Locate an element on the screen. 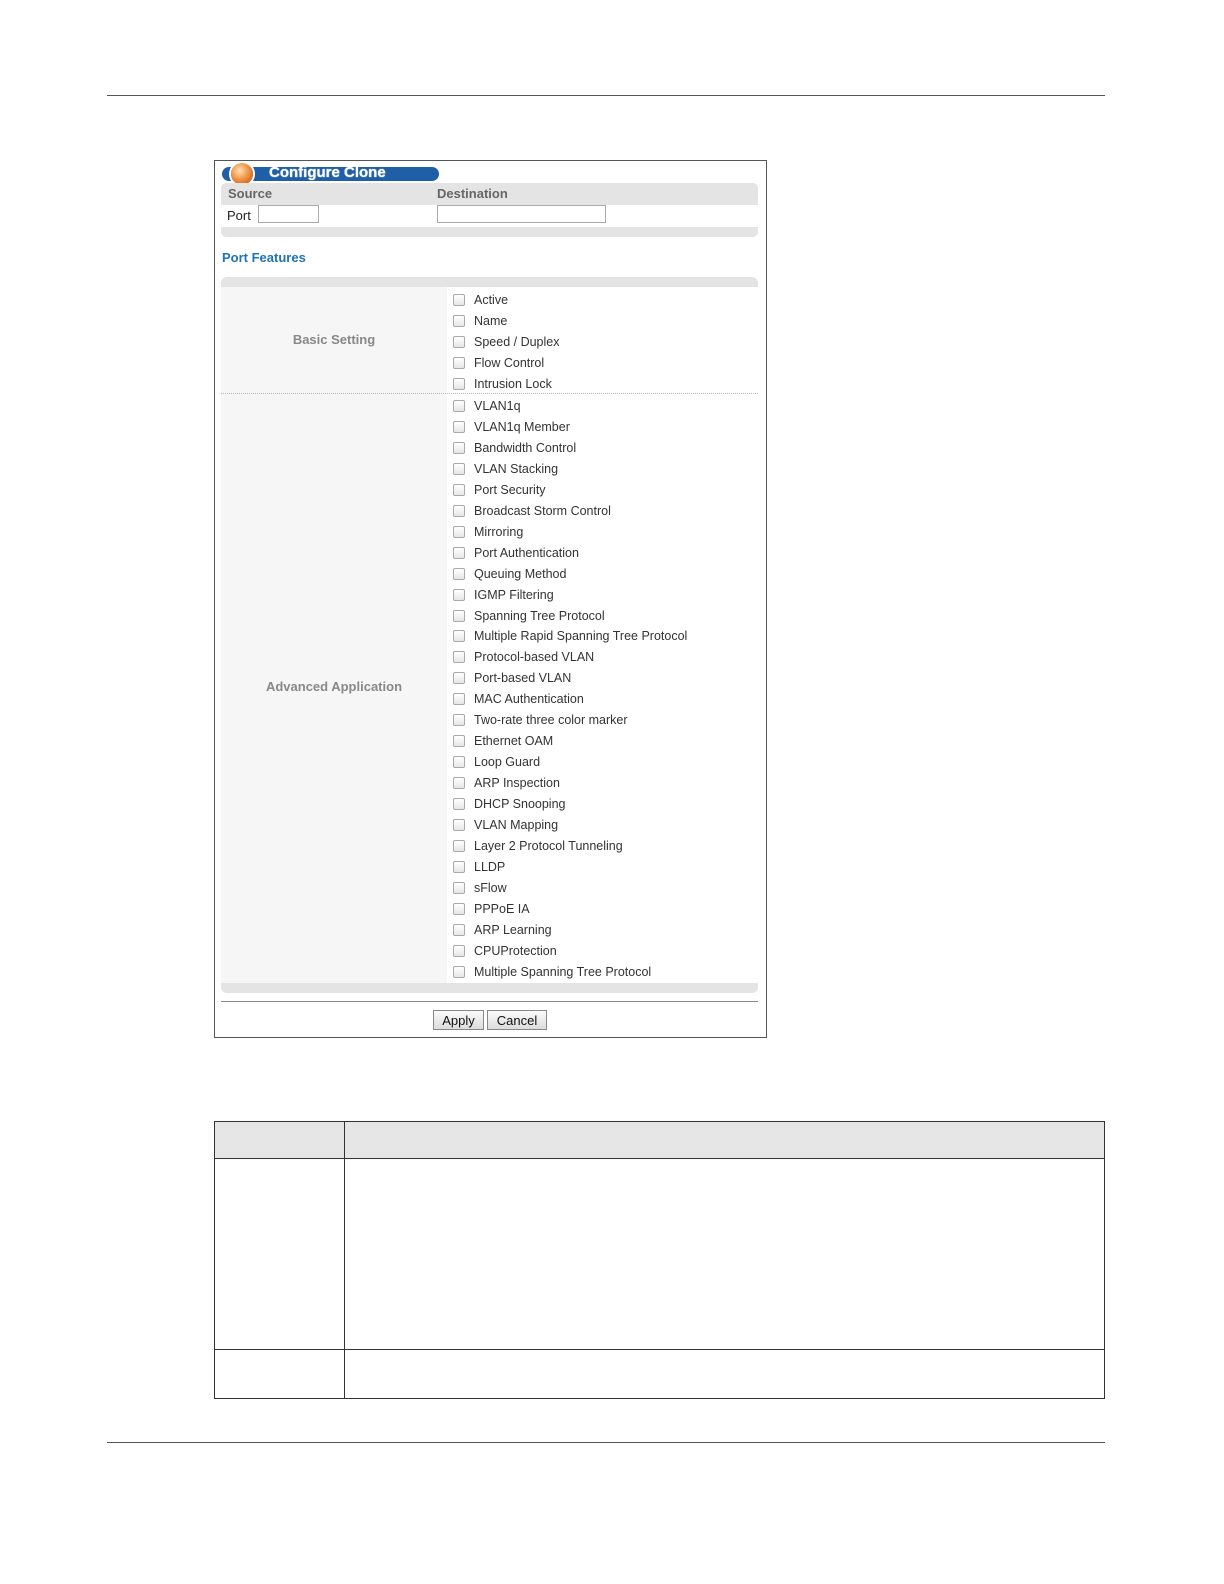 This screenshot has width=1224, height=1584. option-label: ARP Inspection is located at coordinates (517, 783).